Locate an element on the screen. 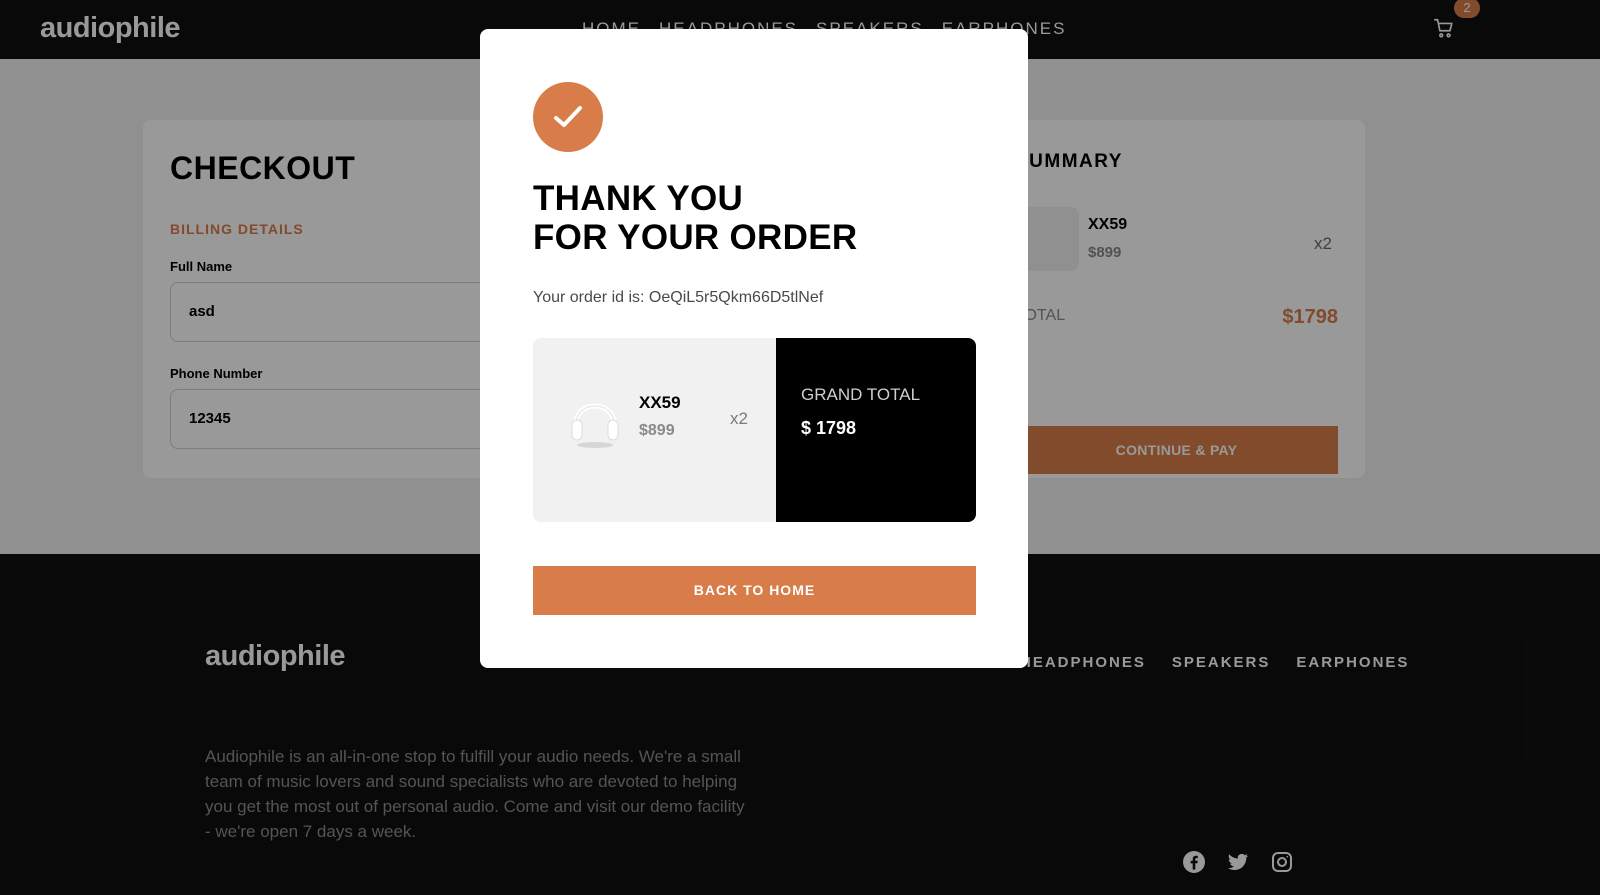 This screenshot has width=1600, height=895. order-item-name: XX59 is located at coordinates (660, 402).